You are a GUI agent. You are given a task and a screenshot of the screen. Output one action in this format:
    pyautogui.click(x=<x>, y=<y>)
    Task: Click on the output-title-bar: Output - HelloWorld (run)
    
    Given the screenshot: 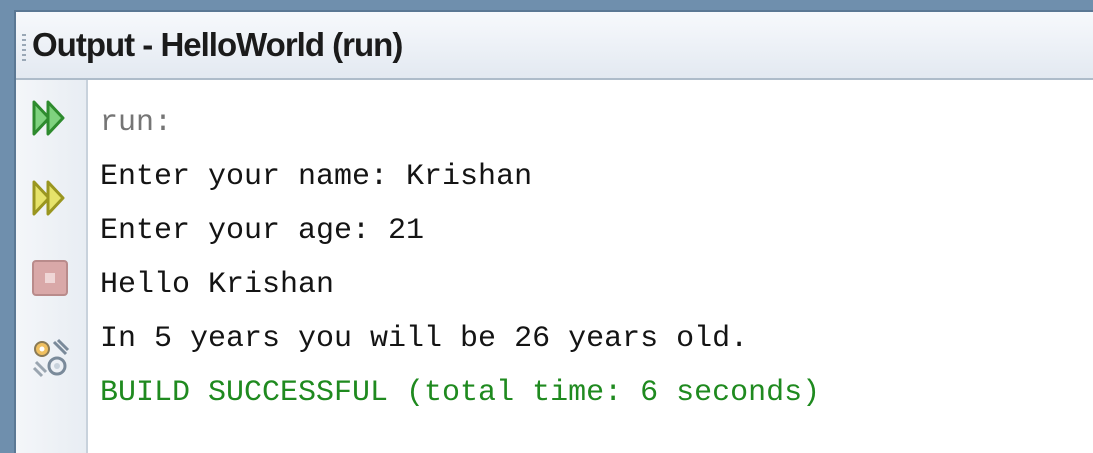 What is the action you would take?
    pyautogui.click(x=554, y=46)
    